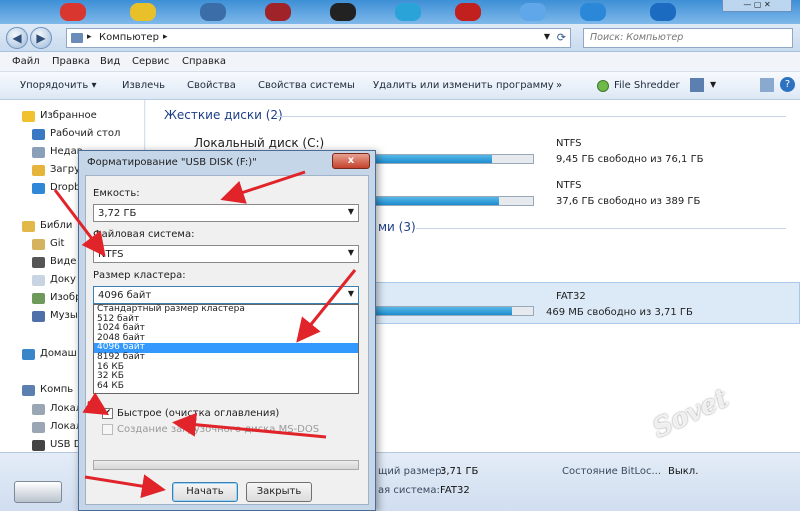 The height and width of the screenshot is (511, 800). Describe the element at coordinates (468, 12) in the screenshot. I see `filezilla-icon` at that location.